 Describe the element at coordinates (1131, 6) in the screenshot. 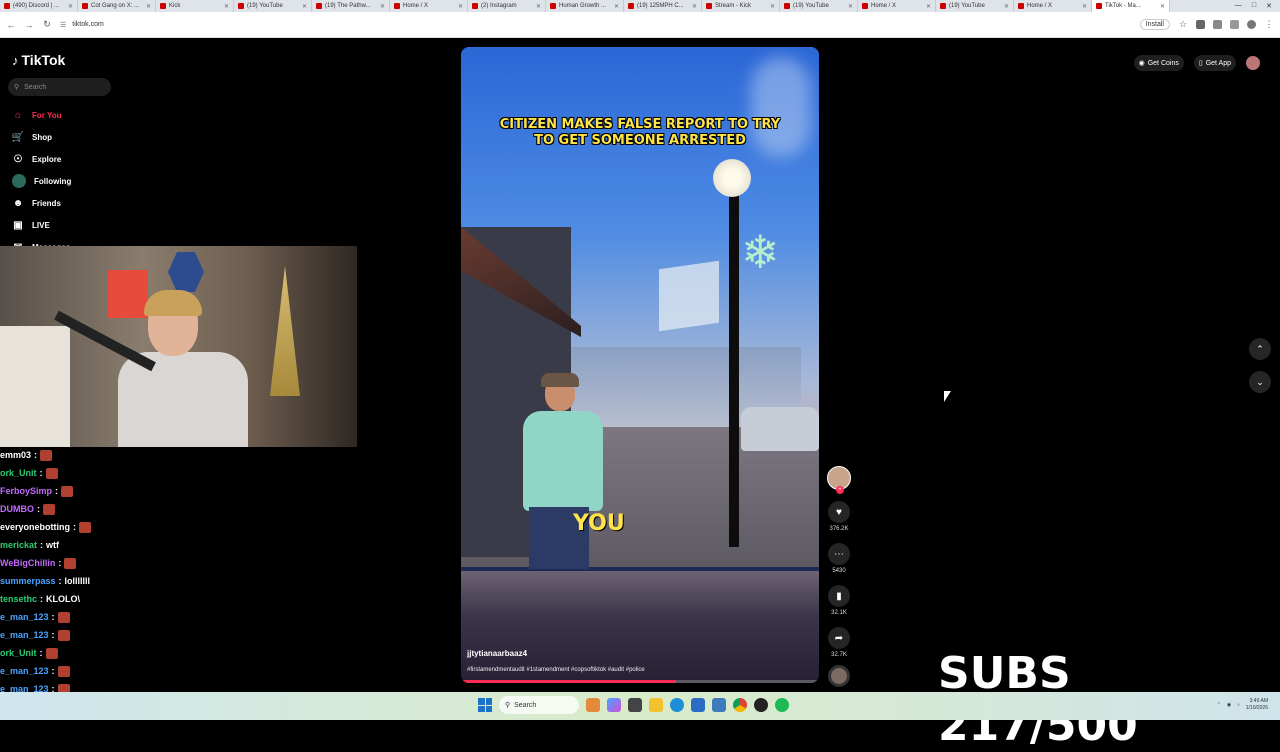

I see `browser-tab: TikTok - Ma... ✕` at that location.